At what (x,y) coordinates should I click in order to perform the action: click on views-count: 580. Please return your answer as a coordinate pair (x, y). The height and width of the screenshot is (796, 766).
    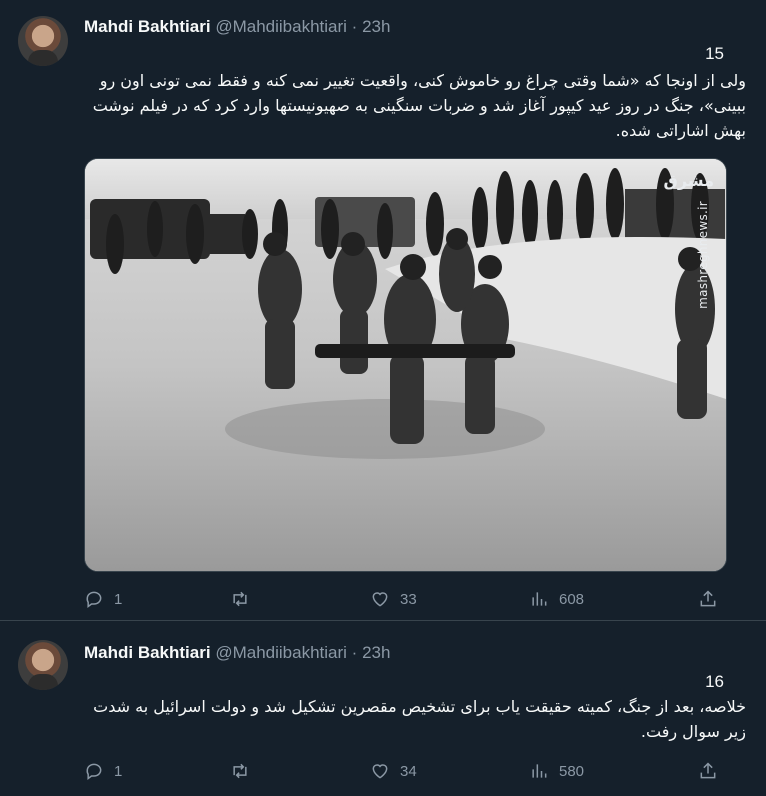
    Looking at the image, I should click on (572, 771).